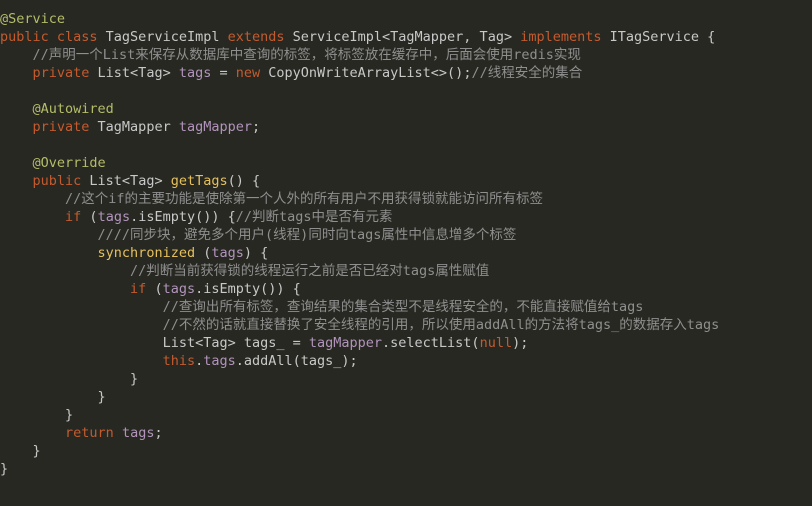 This screenshot has width=812, height=506. Describe the element at coordinates (527, 73) in the screenshot. I see `code-token: //线程安全的集合` at that location.